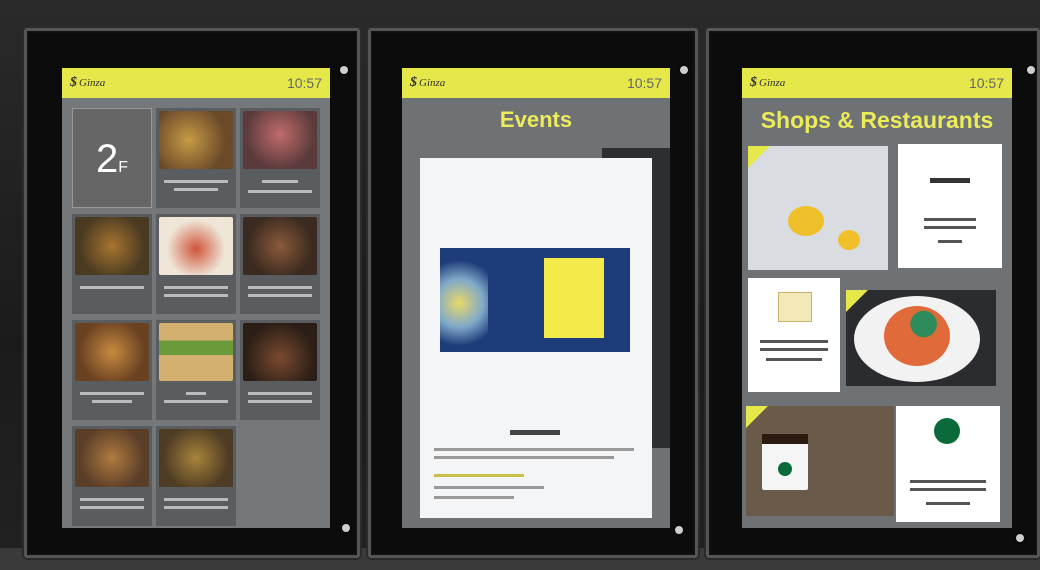 Image resolution: width=1040 pixels, height=570 pixels. What do you see at coordinates (947, 431) in the screenshot?
I see `coffee-logo-icon` at bounding box center [947, 431].